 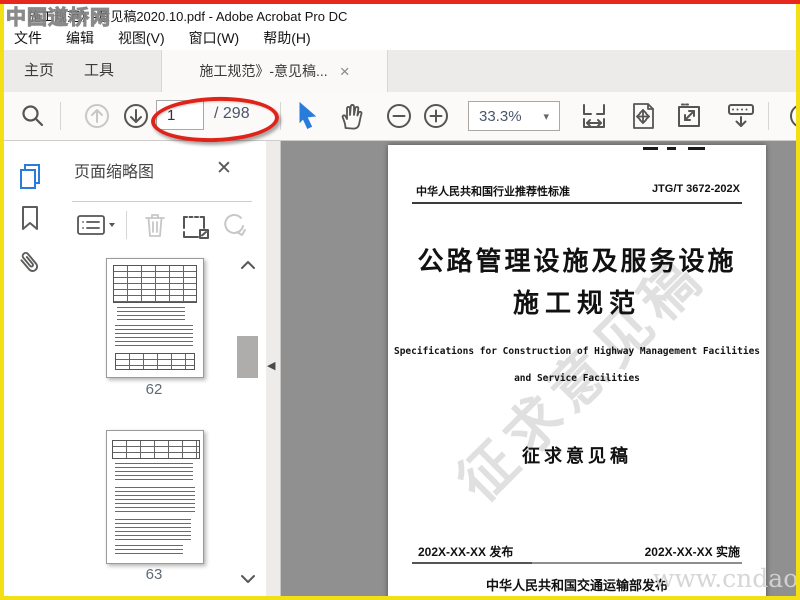 What do you see at coordinates (400, 2) in the screenshot?
I see `frame-top` at bounding box center [400, 2].